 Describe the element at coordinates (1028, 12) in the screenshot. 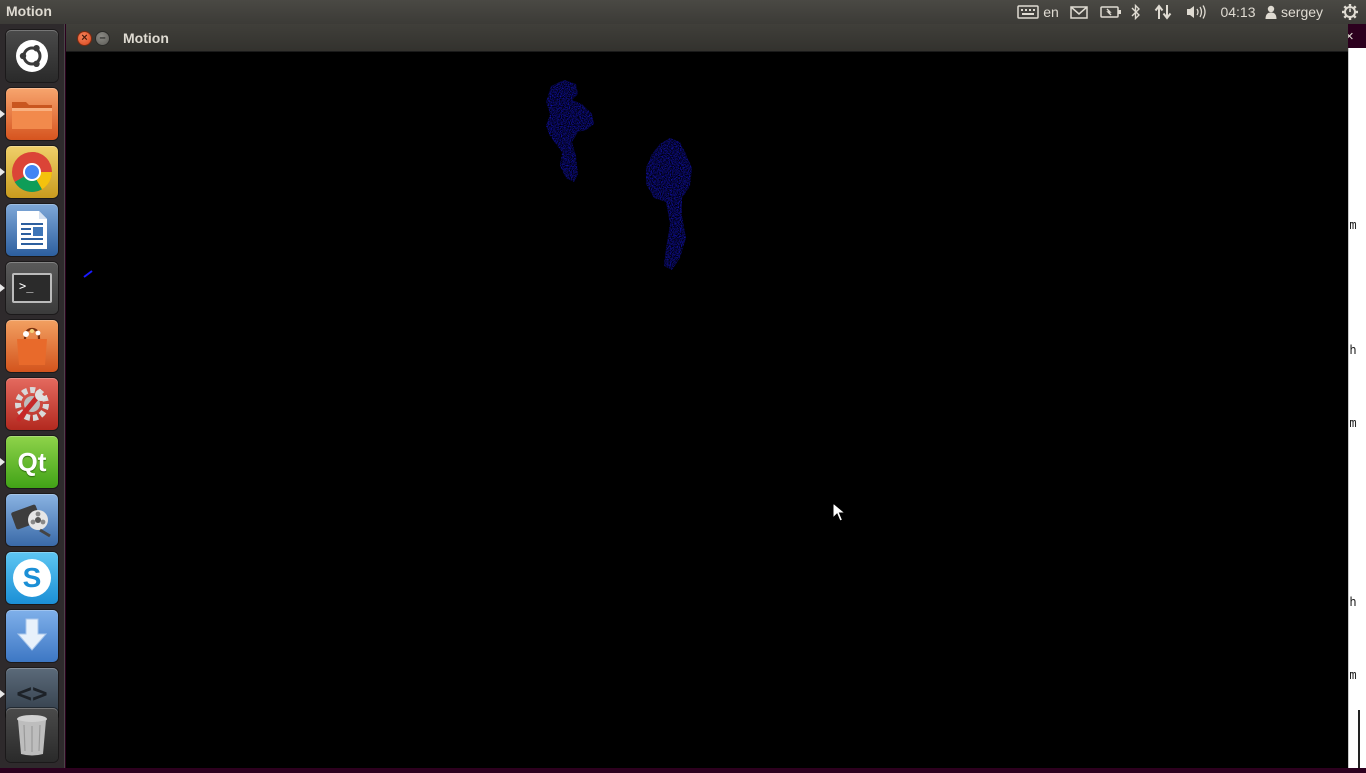

I see `keyboard-icon` at that location.